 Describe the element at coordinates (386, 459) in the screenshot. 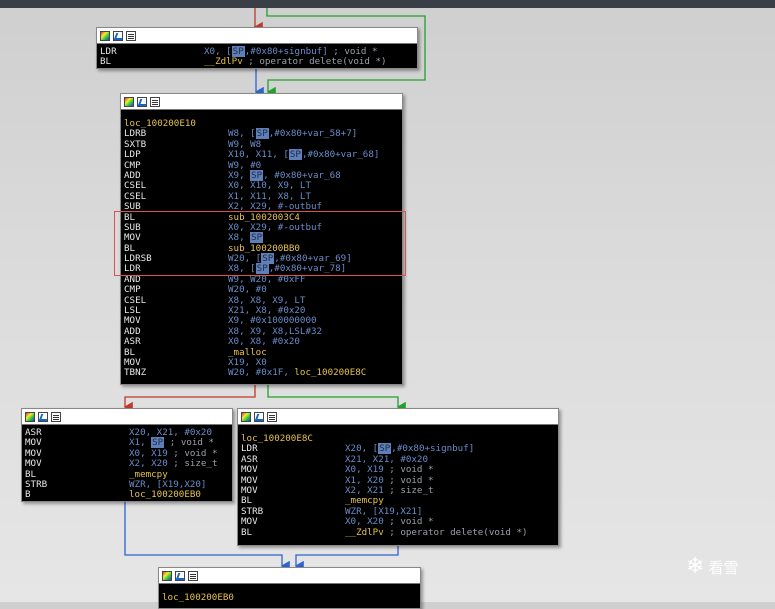

I see `operand-text: X21, X21, #0x20` at that location.